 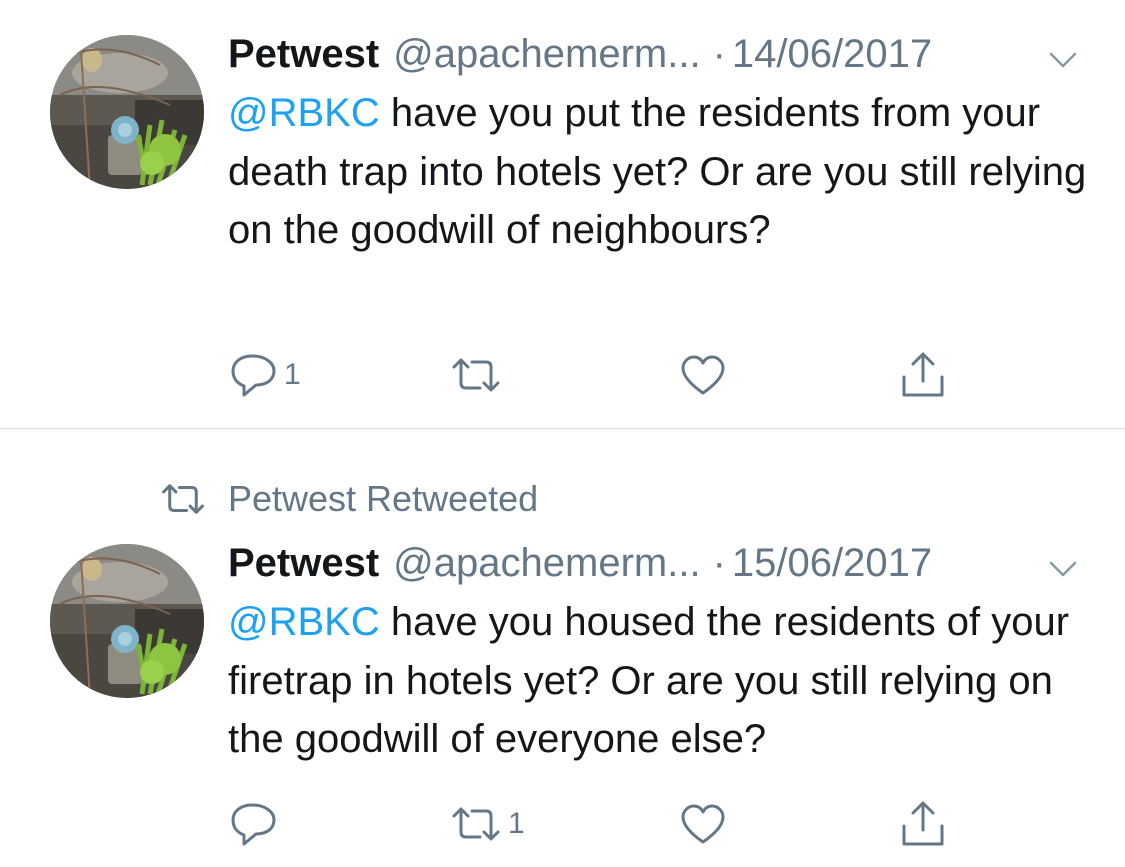 What do you see at coordinates (832, 54) in the screenshot?
I see `tweet-date: 14/06/2017` at bounding box center [832, 54].